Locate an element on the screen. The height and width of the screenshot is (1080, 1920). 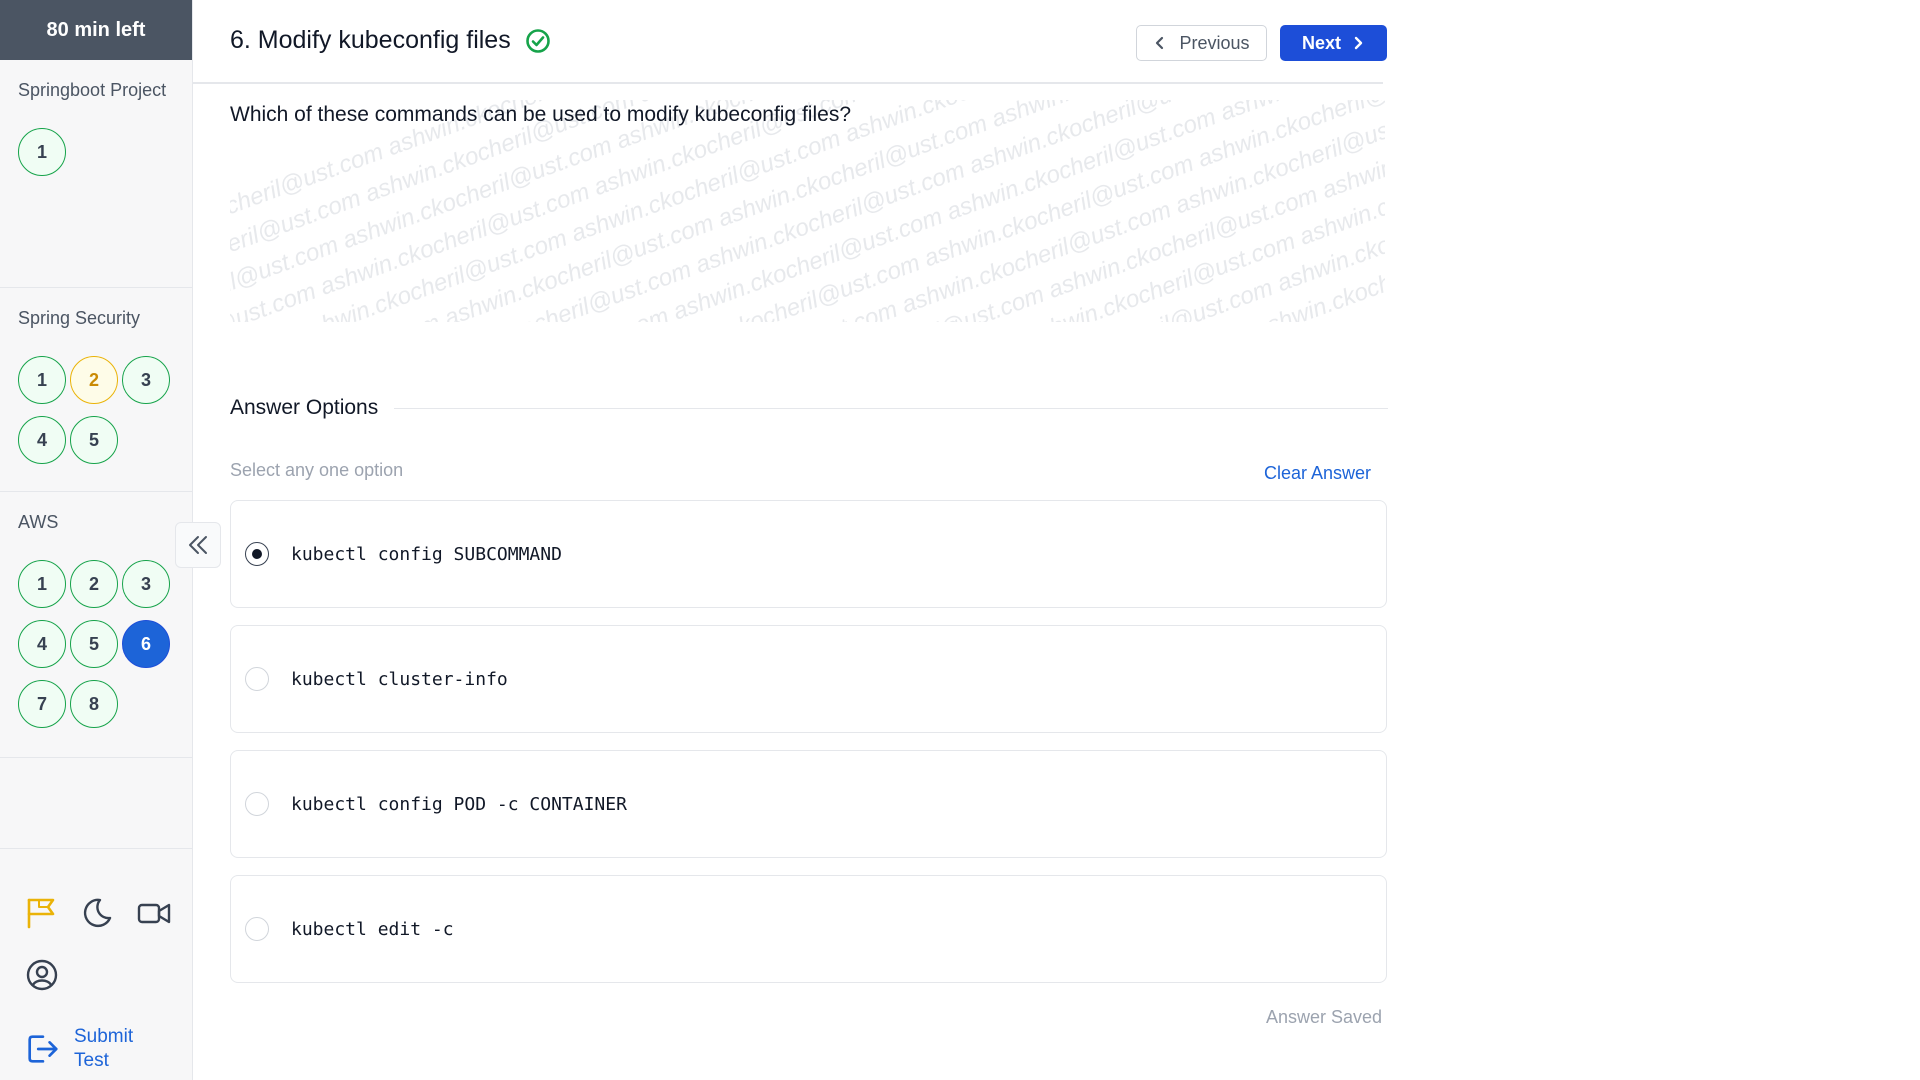
question-button-current: 6 is located at coordinates (146, 644).